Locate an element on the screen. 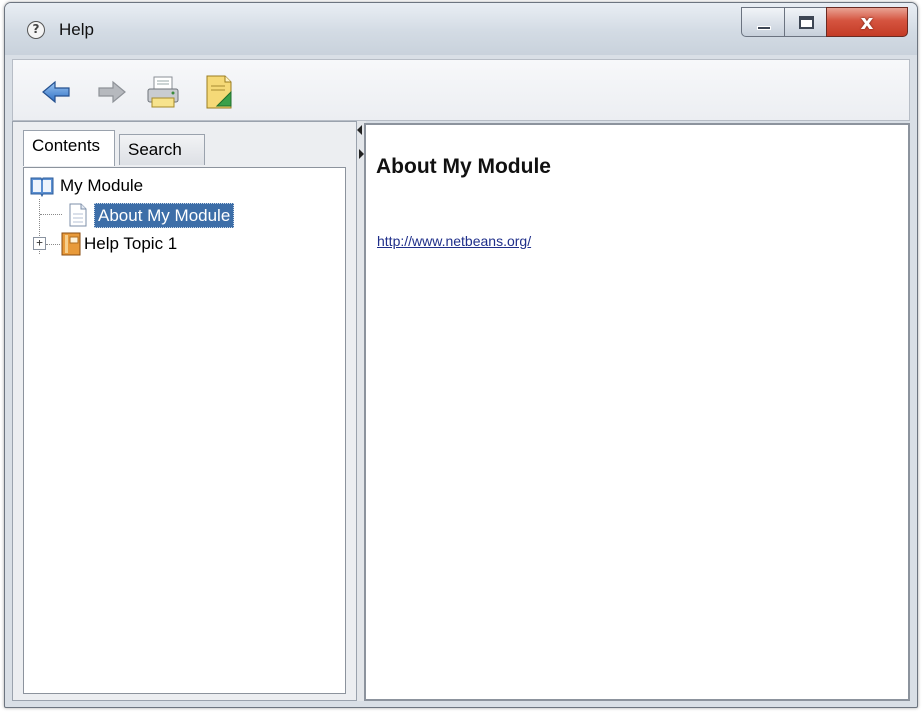 The width and height of the screenshot is (922, 712). page-setup-button is located at coordinates (219, 92).